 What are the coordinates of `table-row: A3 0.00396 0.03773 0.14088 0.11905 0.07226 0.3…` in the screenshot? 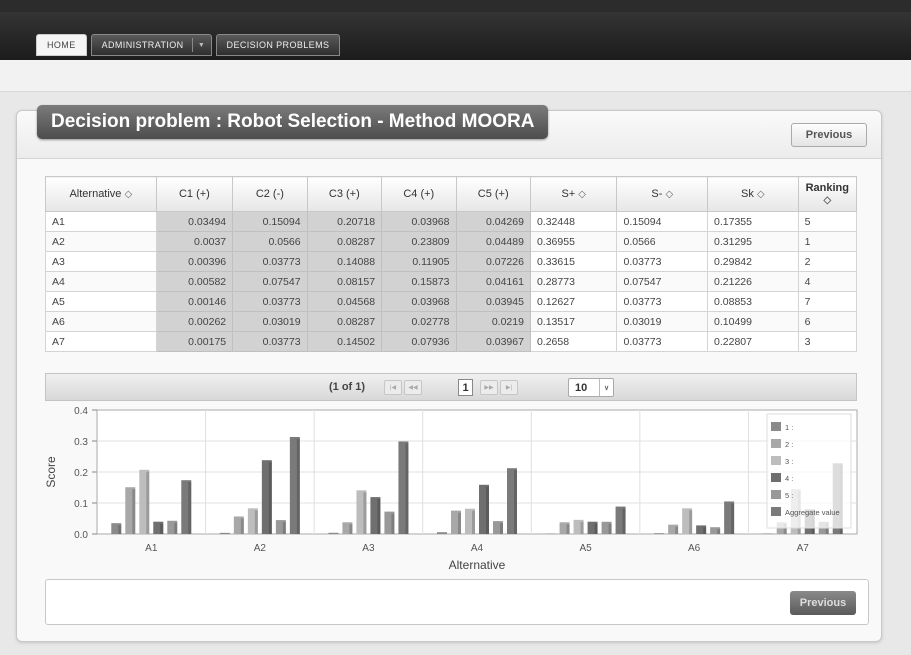 It's located at (451, 261).